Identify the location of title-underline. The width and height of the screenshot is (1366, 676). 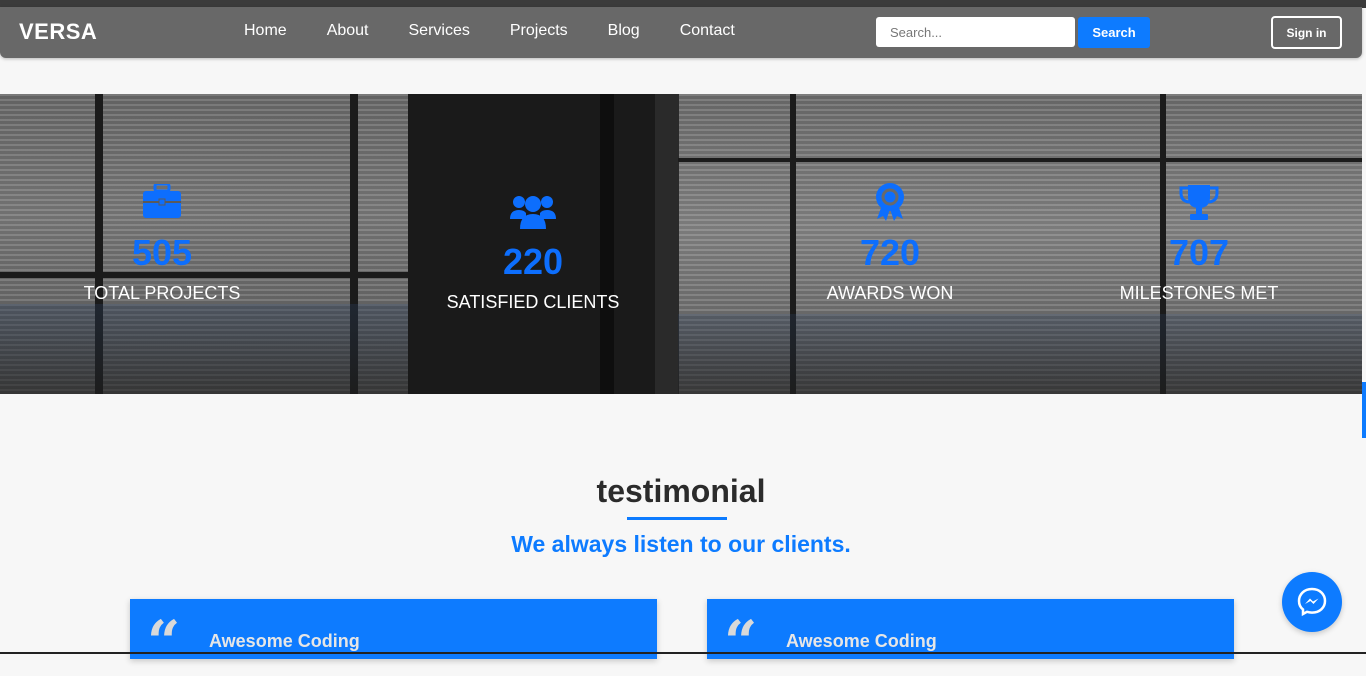
(677, 518).